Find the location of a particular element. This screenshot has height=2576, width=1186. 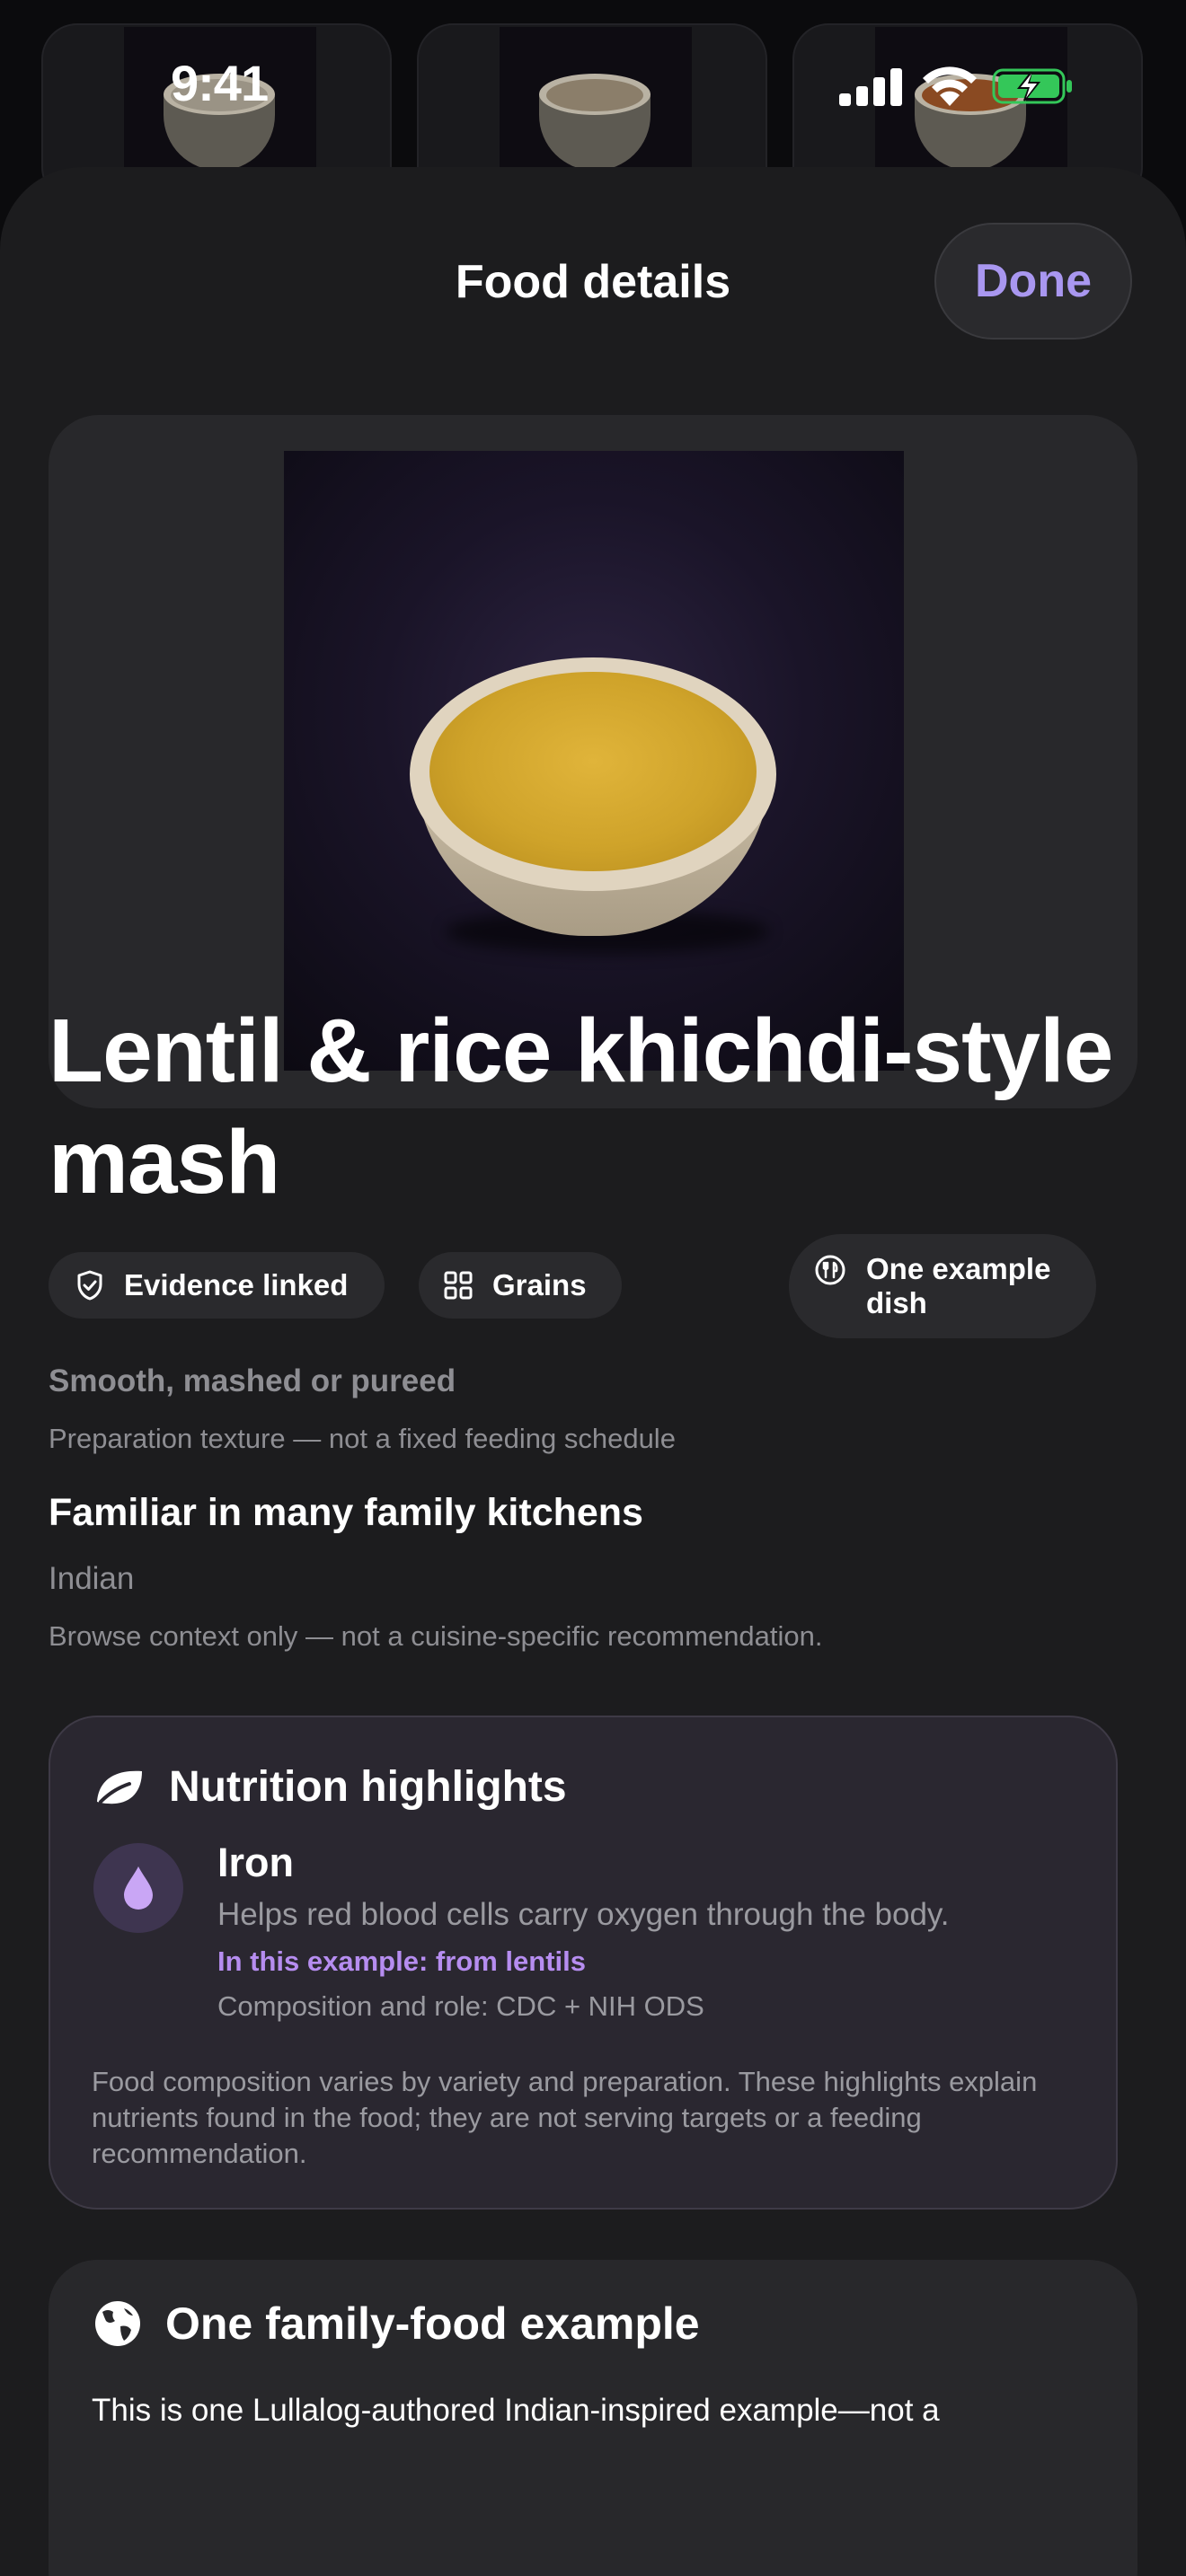

family-example-title: One family-food example is located at coordinates (432, 2323).